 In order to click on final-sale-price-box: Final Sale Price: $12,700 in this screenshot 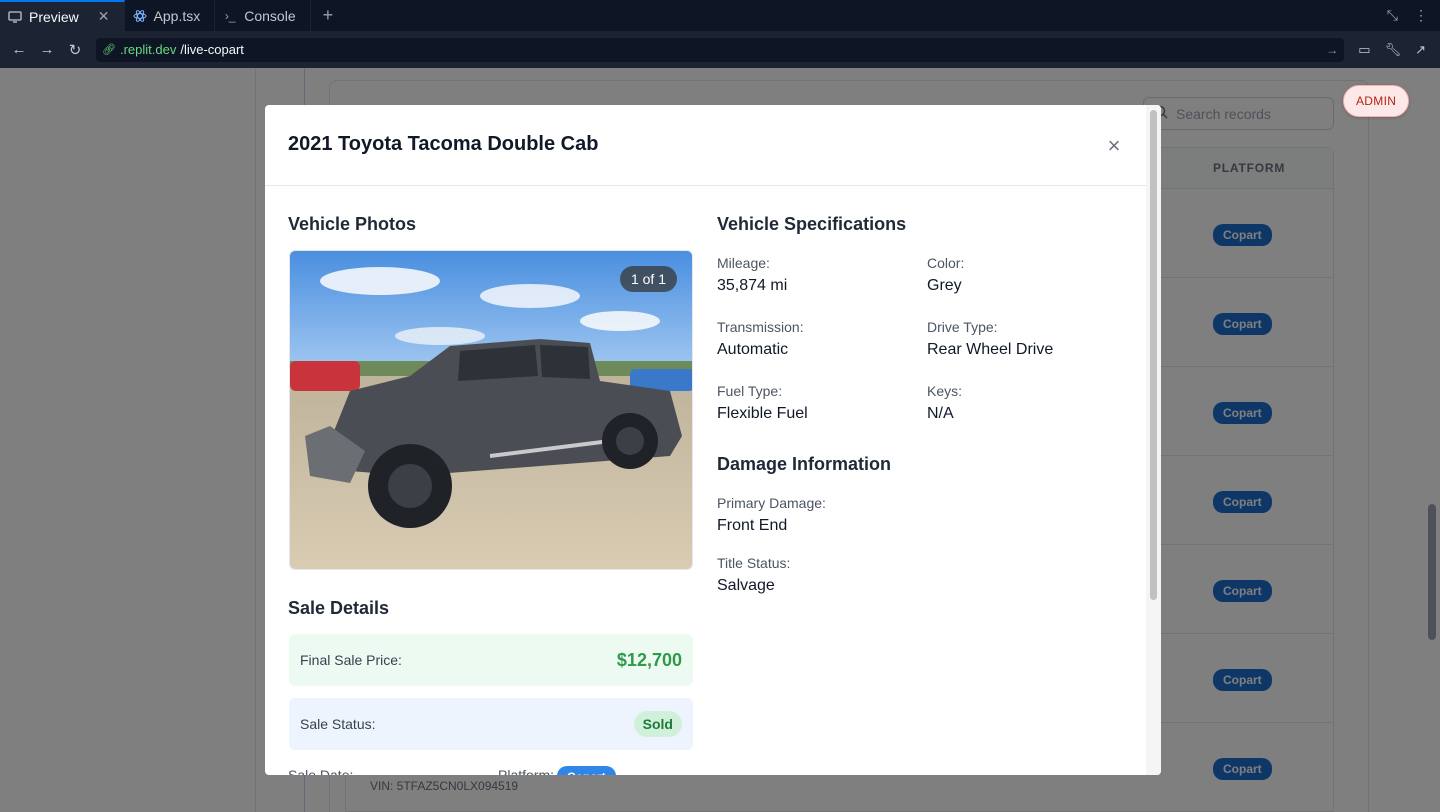, I will do `click(491, 660)`.